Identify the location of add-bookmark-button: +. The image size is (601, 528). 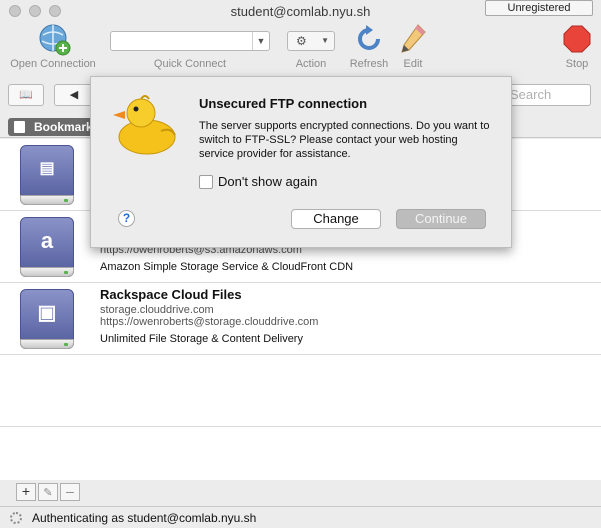
(26, 492).